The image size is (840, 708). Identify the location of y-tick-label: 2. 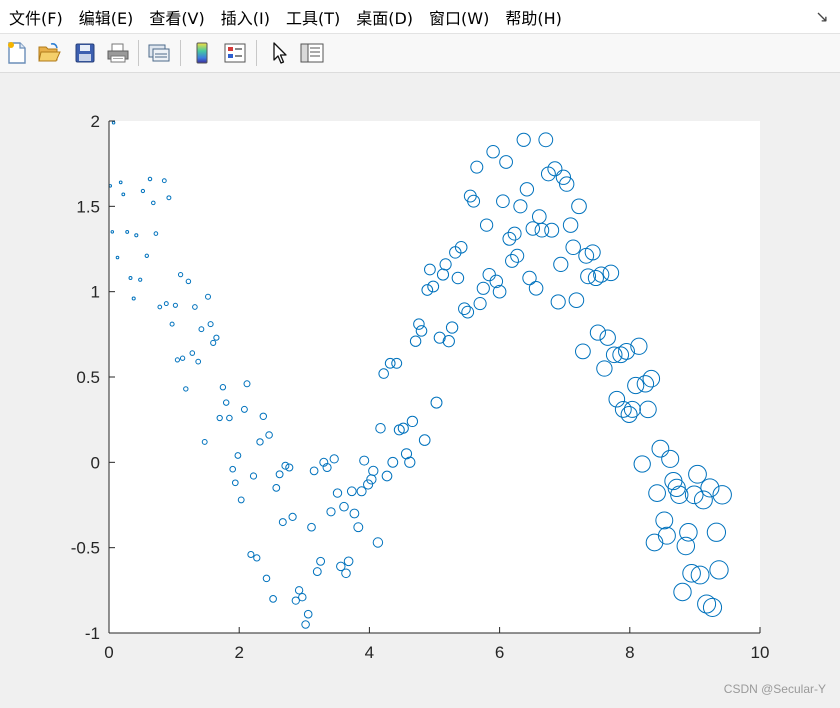
(95, 121).